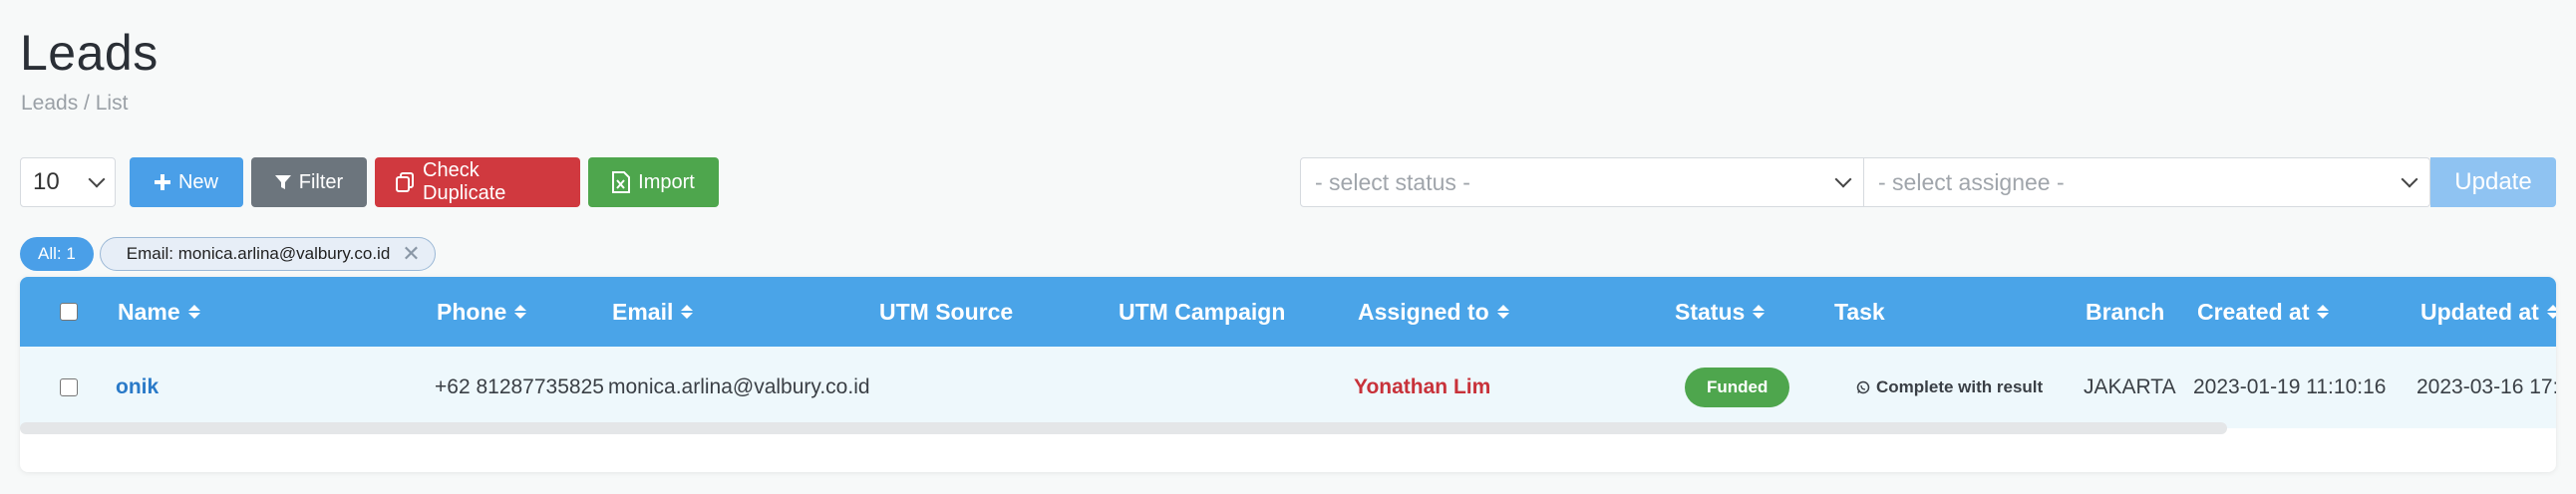  What do you see at coordinates (68, 182) in the screenshot?
I see `page-size-select: 10` at bounding box center [68, 182].